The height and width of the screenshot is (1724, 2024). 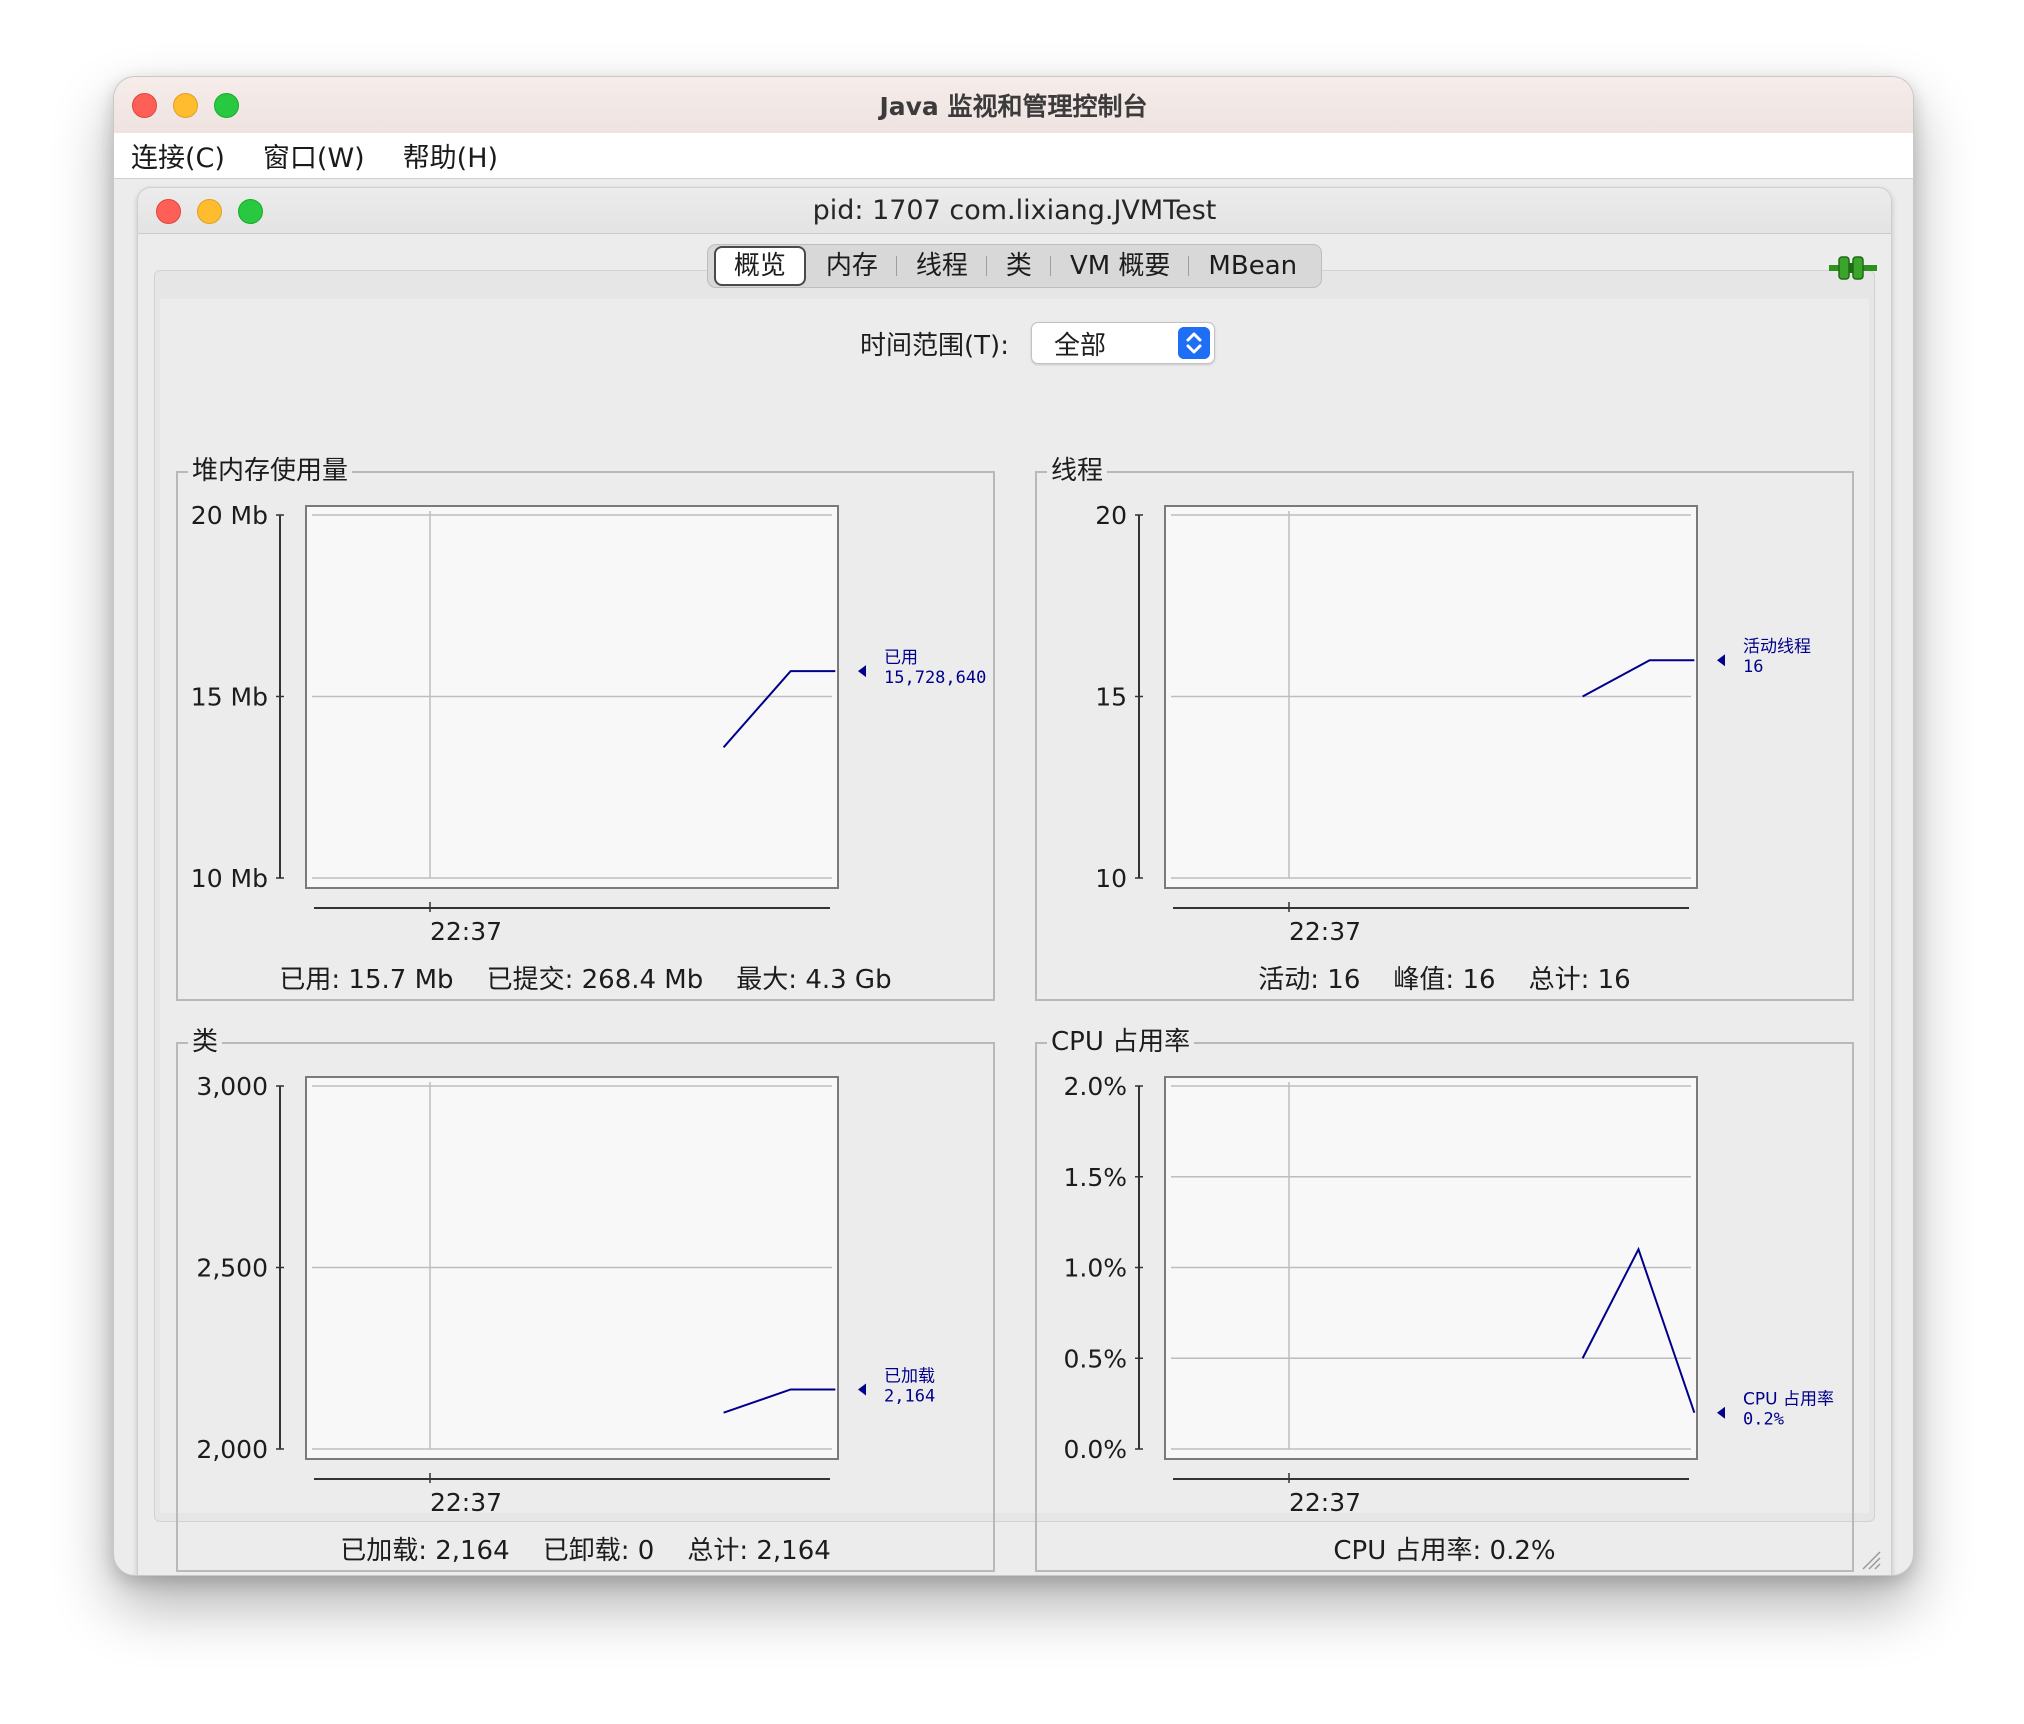 What do you see at coordinates (1251, 266) in the screenshot?
I see `tab-mbean: MBean` at bounding box center [1251, 266].